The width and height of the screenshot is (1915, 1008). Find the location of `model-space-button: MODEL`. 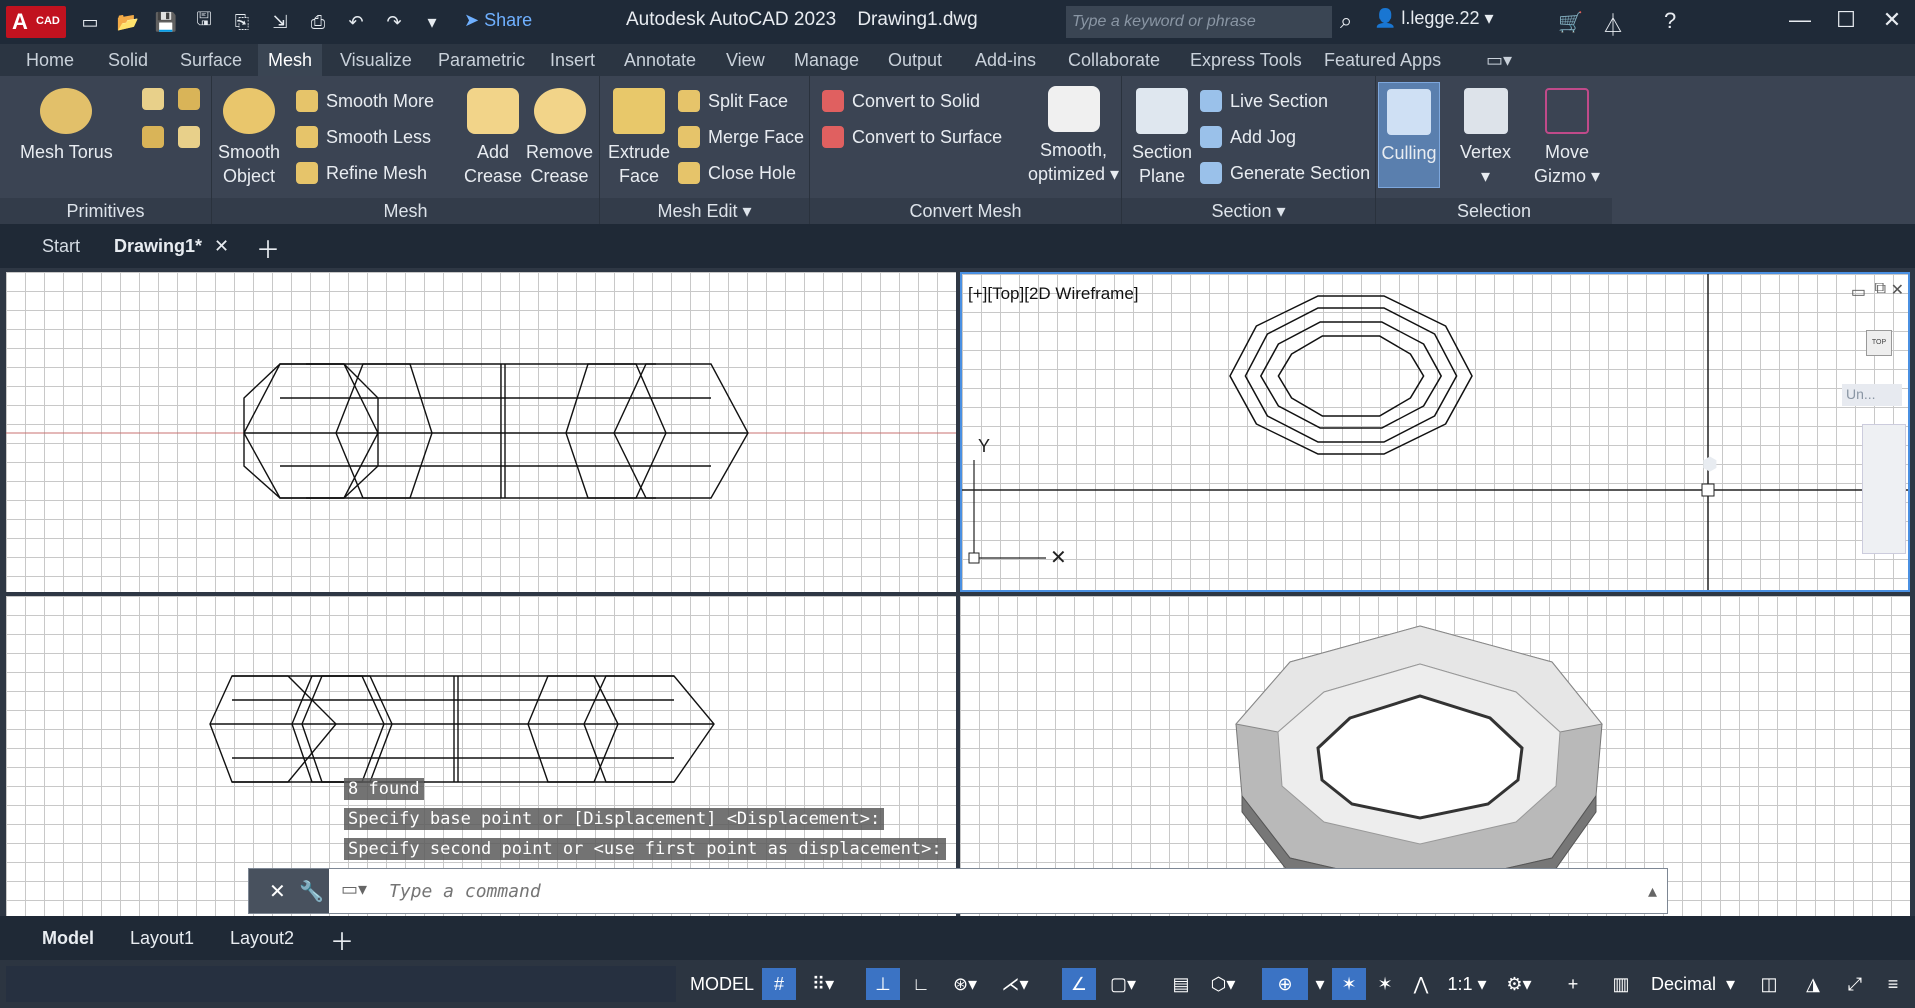

model-space-button: MODEL is located at coordinates (722, 984).